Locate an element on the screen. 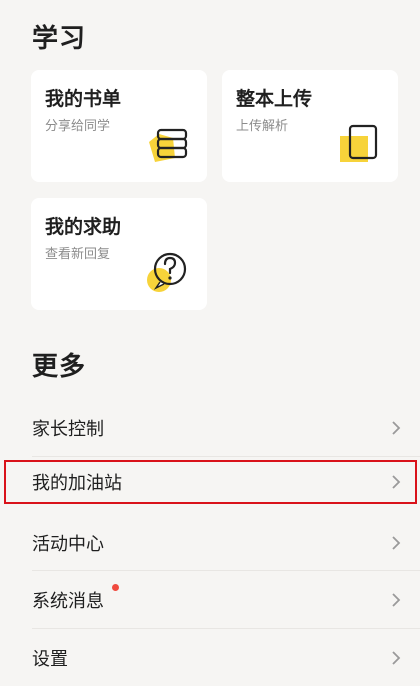 This screenshot has width=420, height=686. menu-item-parental-control: 家长控制 is located at coordinates (210, 428).